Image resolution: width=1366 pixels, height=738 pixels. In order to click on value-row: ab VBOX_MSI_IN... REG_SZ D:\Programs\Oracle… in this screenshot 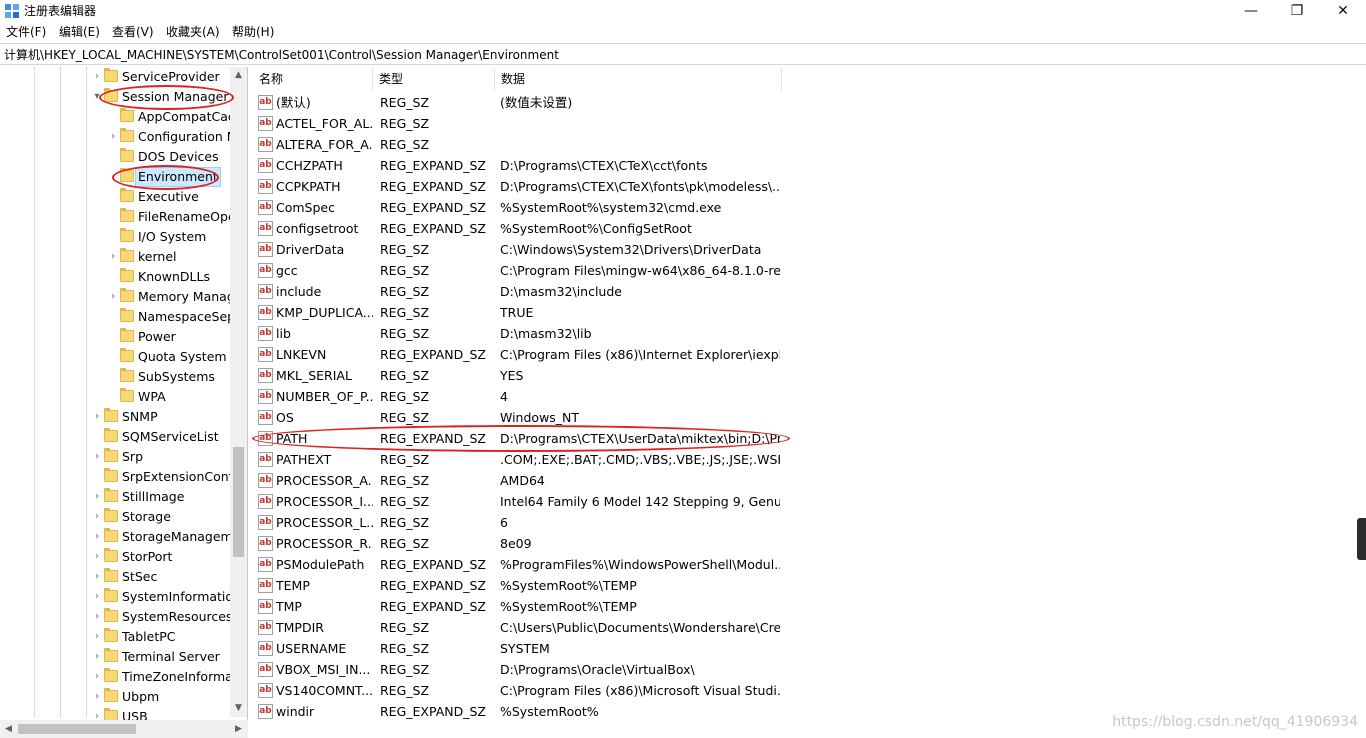, I will do `click(518, 669)`.